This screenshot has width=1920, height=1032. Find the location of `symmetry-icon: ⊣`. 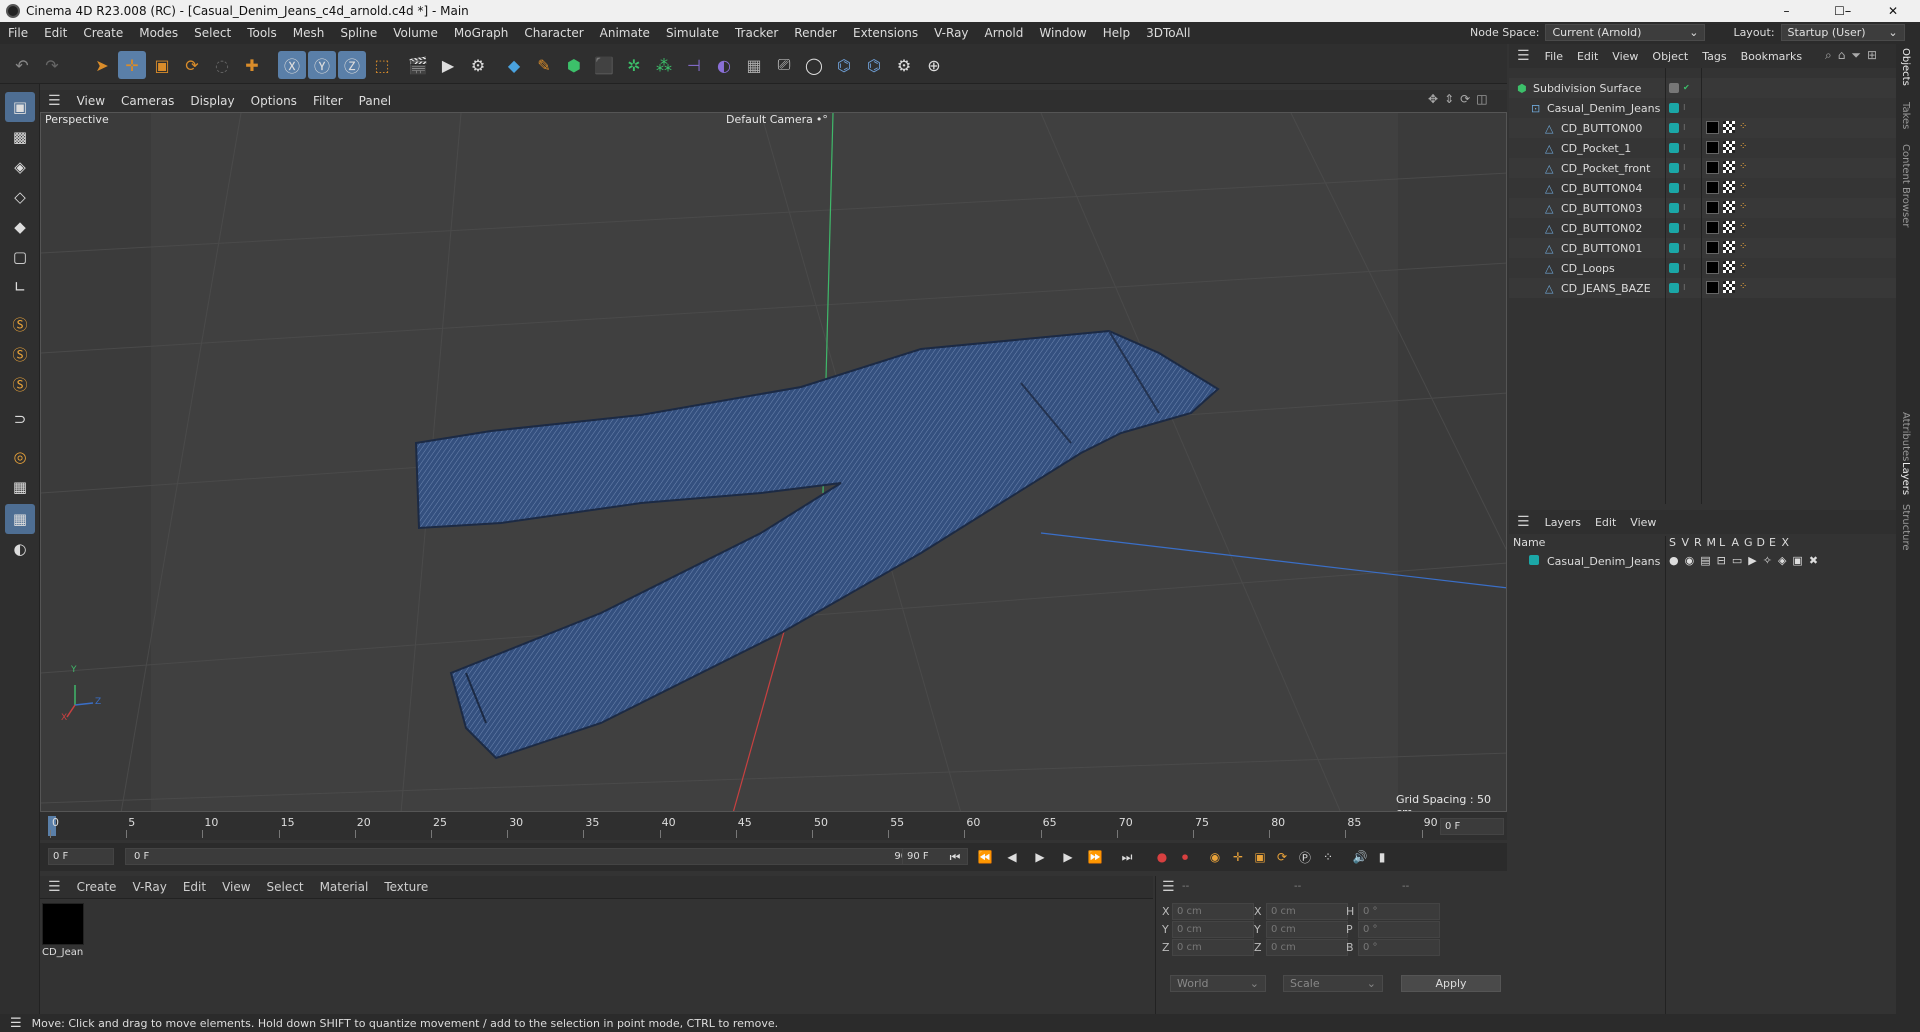

symmetry-icon: ⊣ is located at coordinates (694, 65).